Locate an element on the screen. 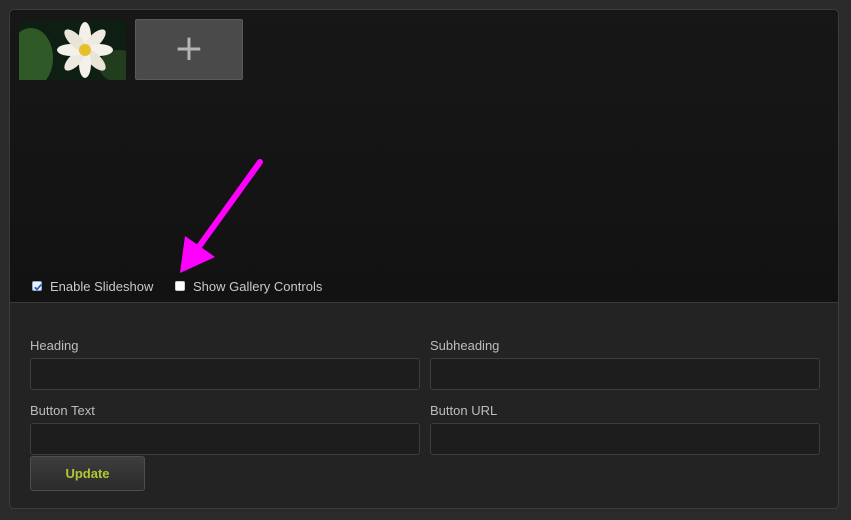 The width and height of the screenshot is (851, 520). plus-icon: + is located at coordinates (189, 48).